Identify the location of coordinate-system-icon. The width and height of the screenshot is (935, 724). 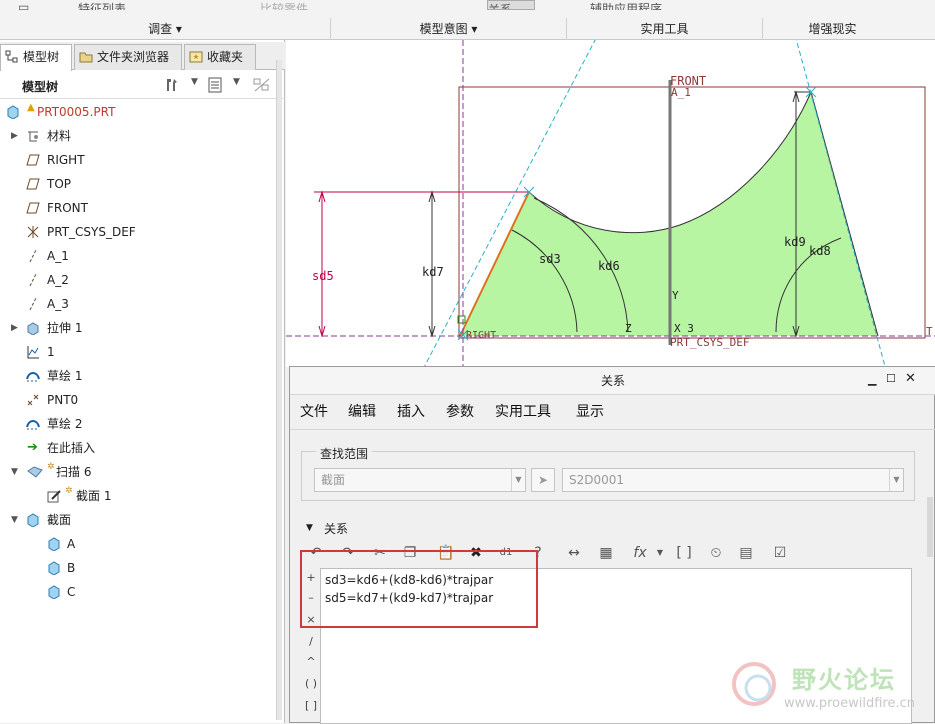
(33, 232).